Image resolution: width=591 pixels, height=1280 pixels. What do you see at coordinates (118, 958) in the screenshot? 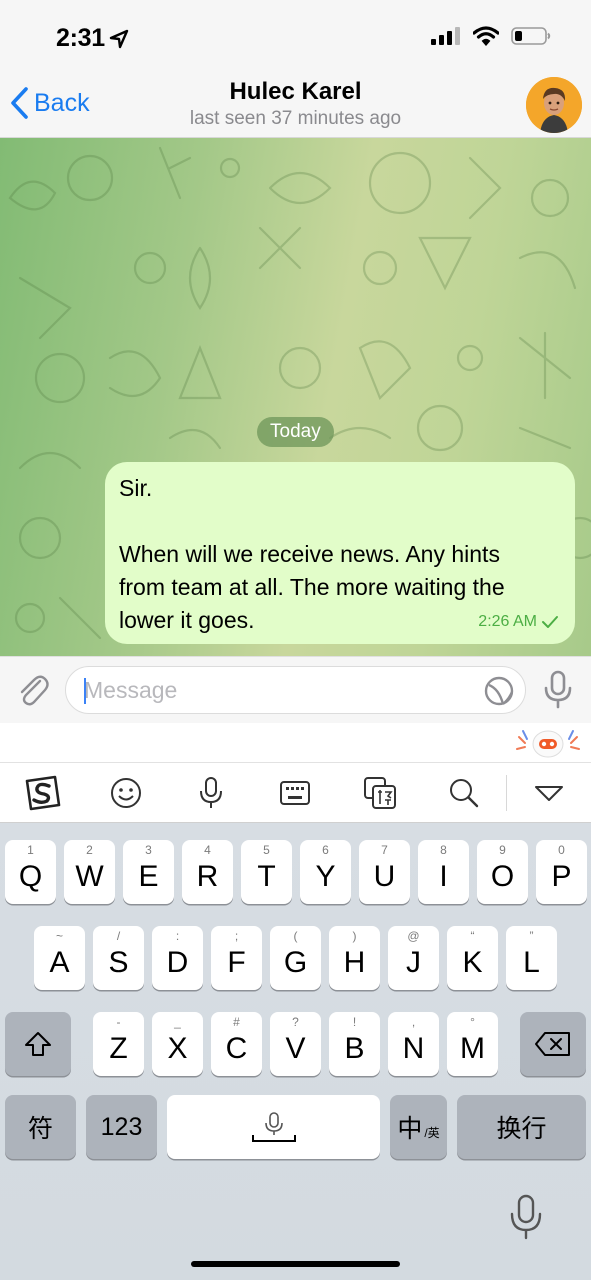
I see `key-s: / S` at bounding box center [118, 958].